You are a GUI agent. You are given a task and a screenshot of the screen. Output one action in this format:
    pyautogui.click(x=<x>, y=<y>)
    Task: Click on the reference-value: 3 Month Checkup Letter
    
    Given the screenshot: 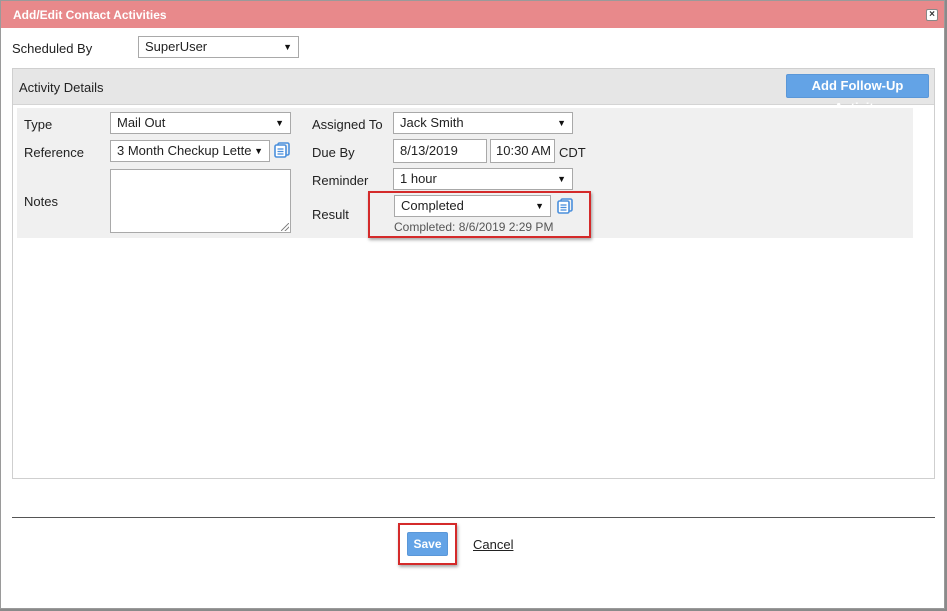 What is the action you would take?
    pyautogui.click(x=186, y=150)
    